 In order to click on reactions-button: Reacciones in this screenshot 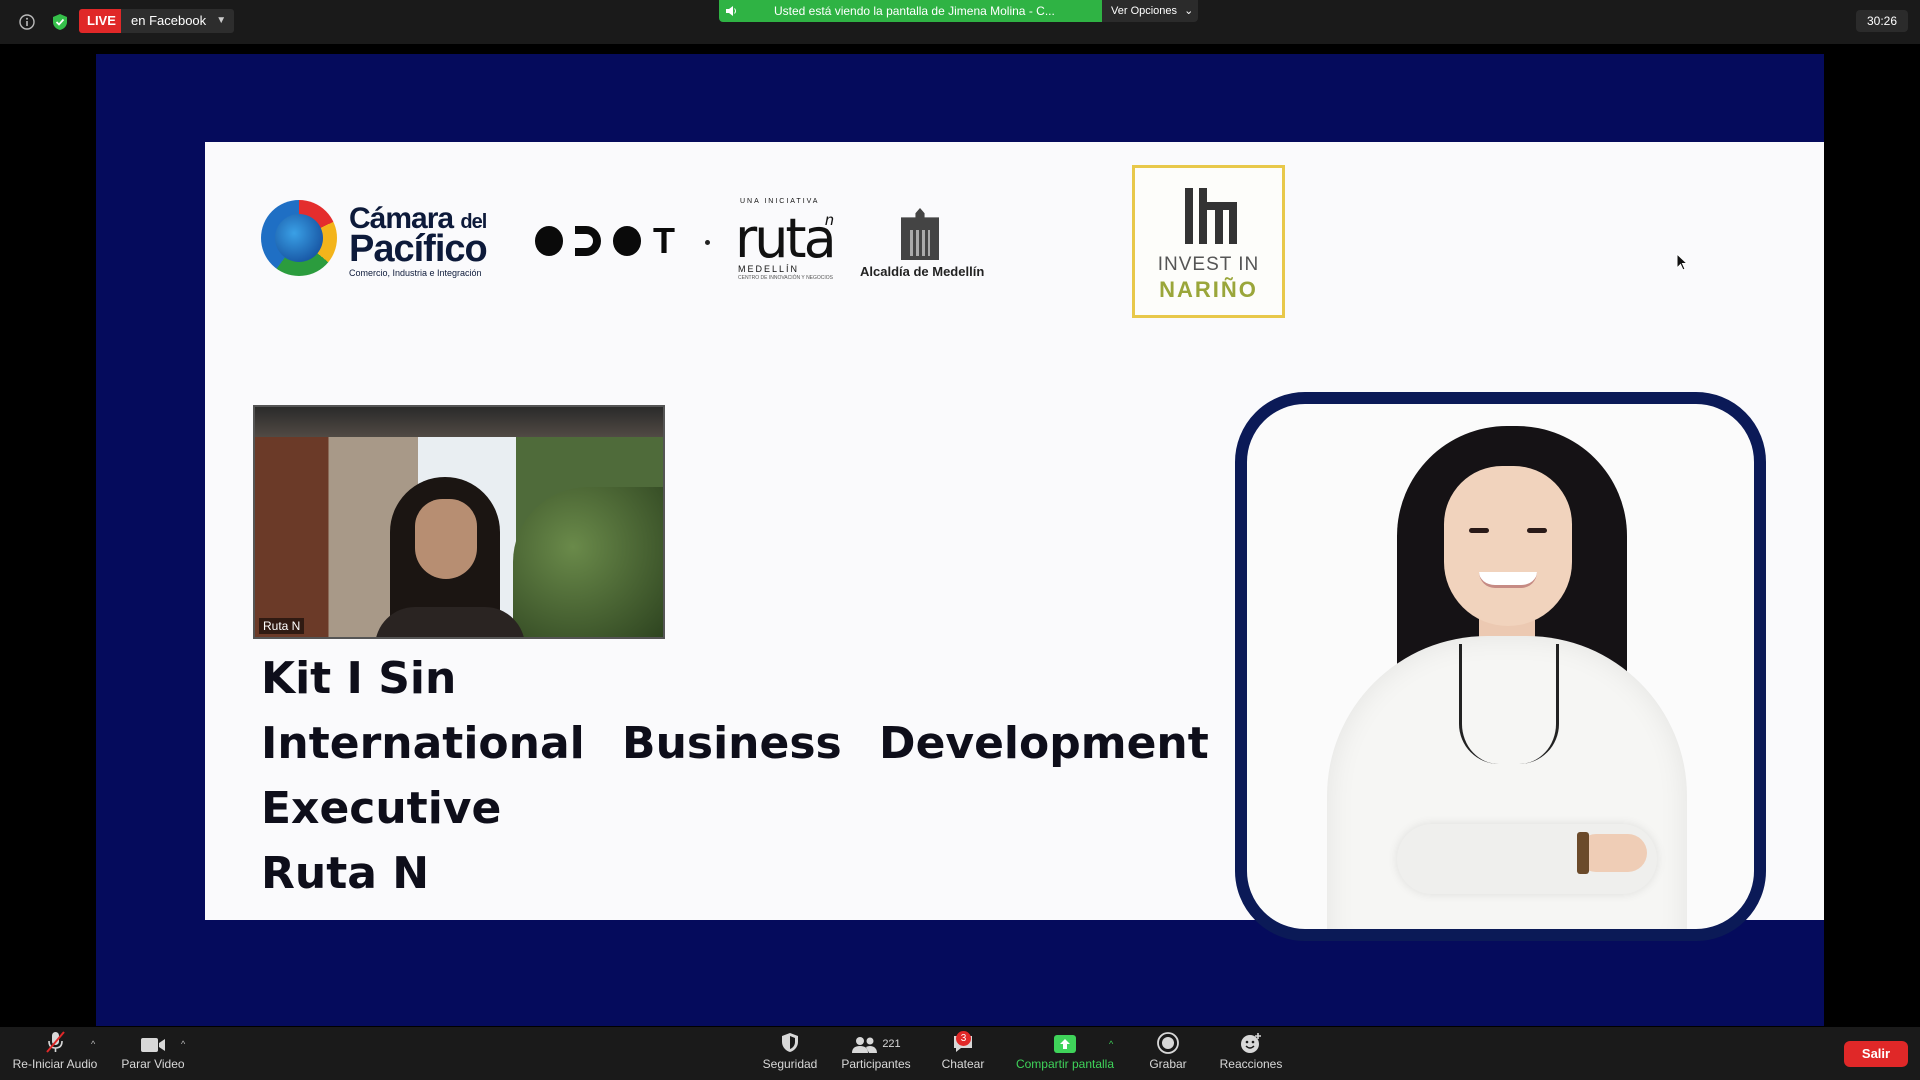, I will do `click(1251, 1053)`.